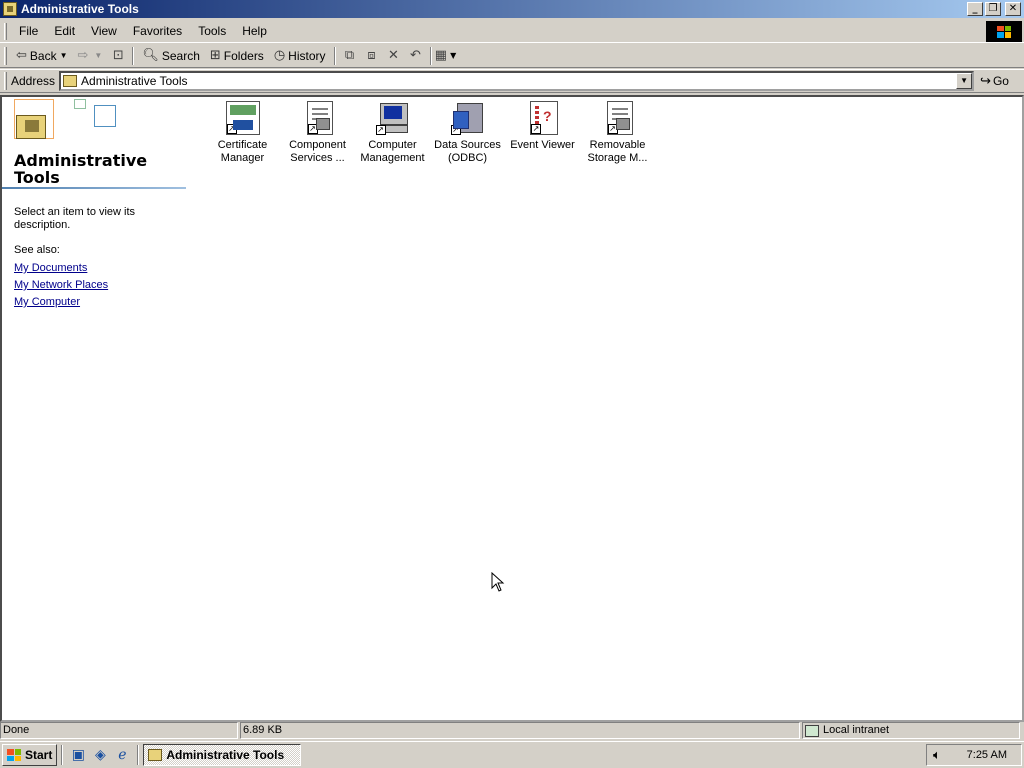  I want to click on volume-icon: 🔈︎, so click(937, 755).